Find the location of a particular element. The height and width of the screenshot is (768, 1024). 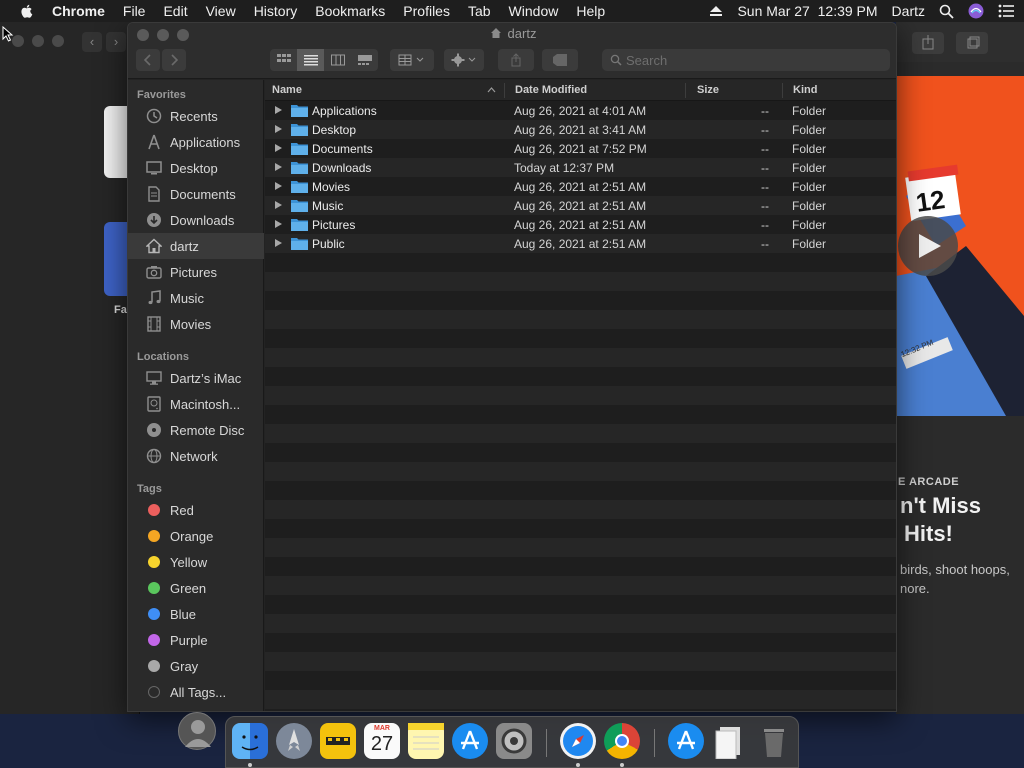

search-input is located at coordinates (746, 60).